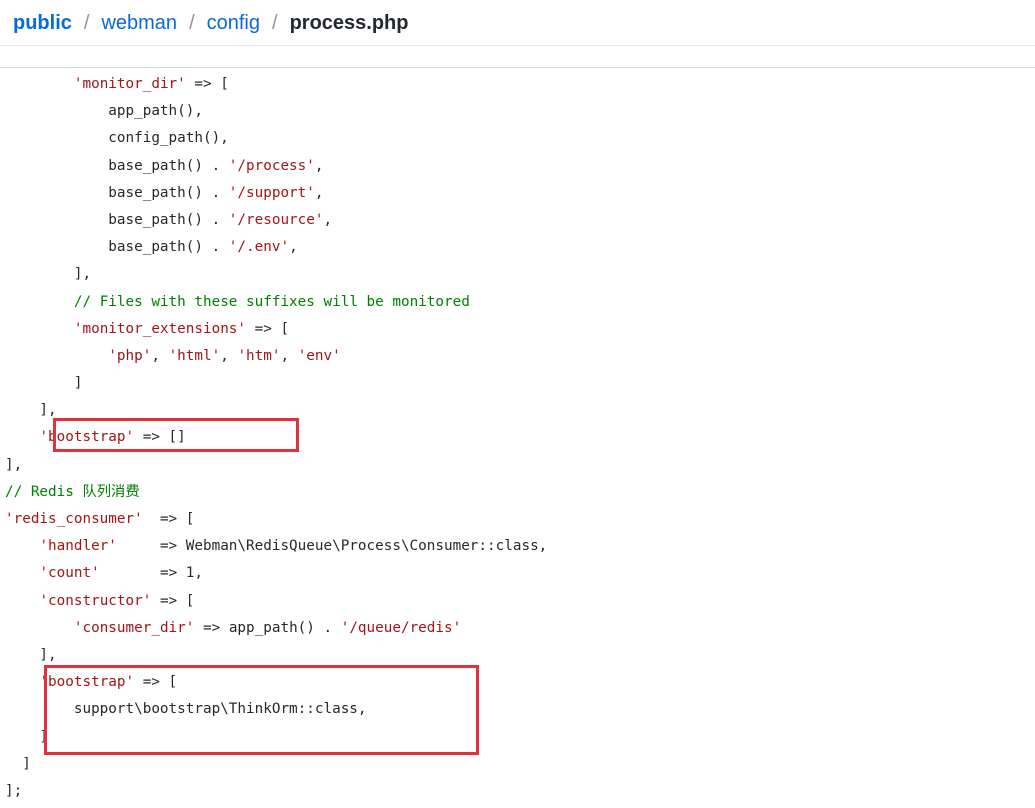 This screenshot has height=808, width=1035. What do you see at coordinates (517, 166) in the screenshot?
I see `code-line: base_path() . '/process',` at bounding box center [517, 166].